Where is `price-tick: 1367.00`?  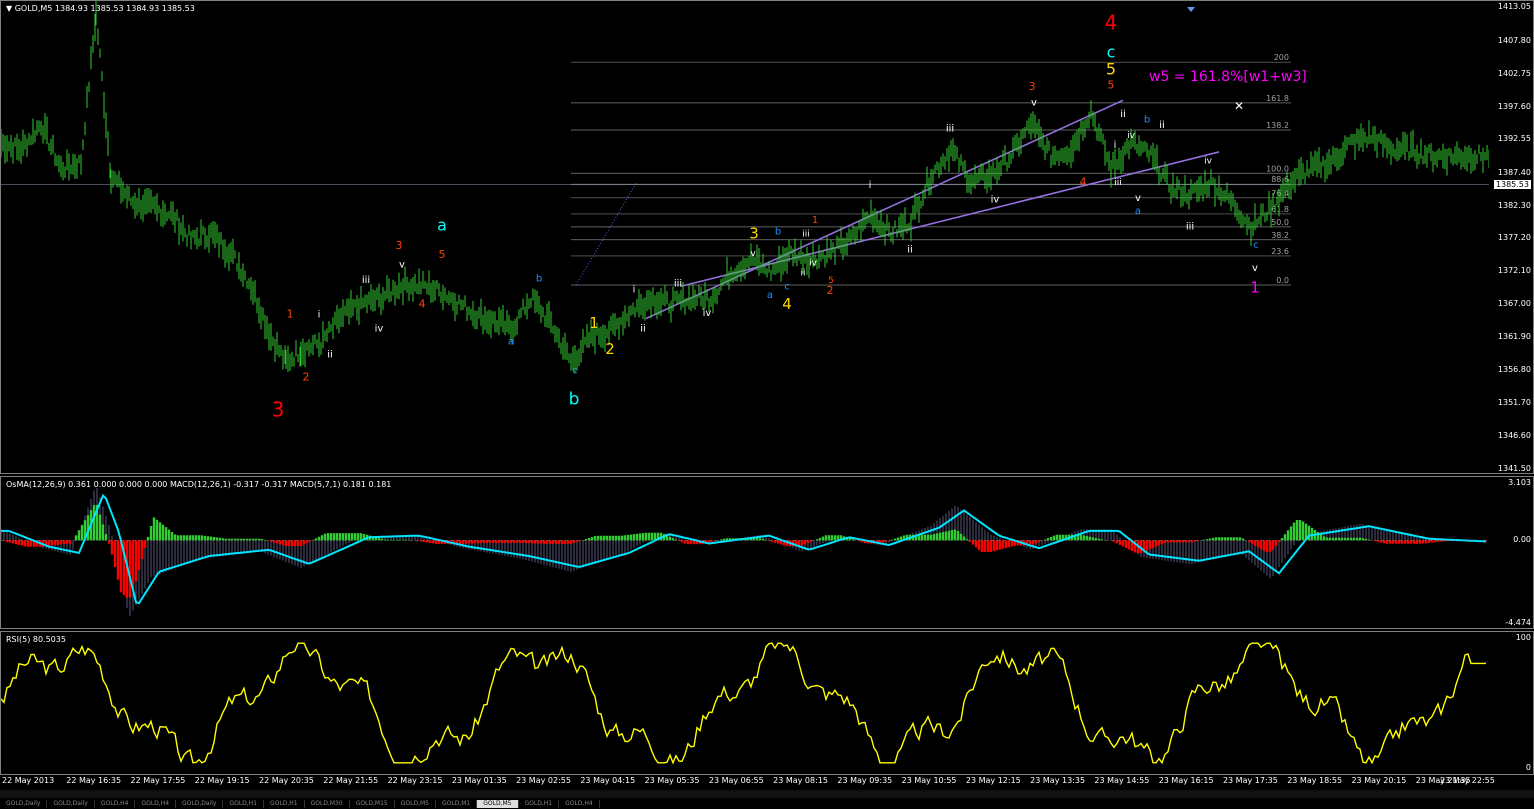 price-tick: 1367.00 is located at coordinates (1514, 304).